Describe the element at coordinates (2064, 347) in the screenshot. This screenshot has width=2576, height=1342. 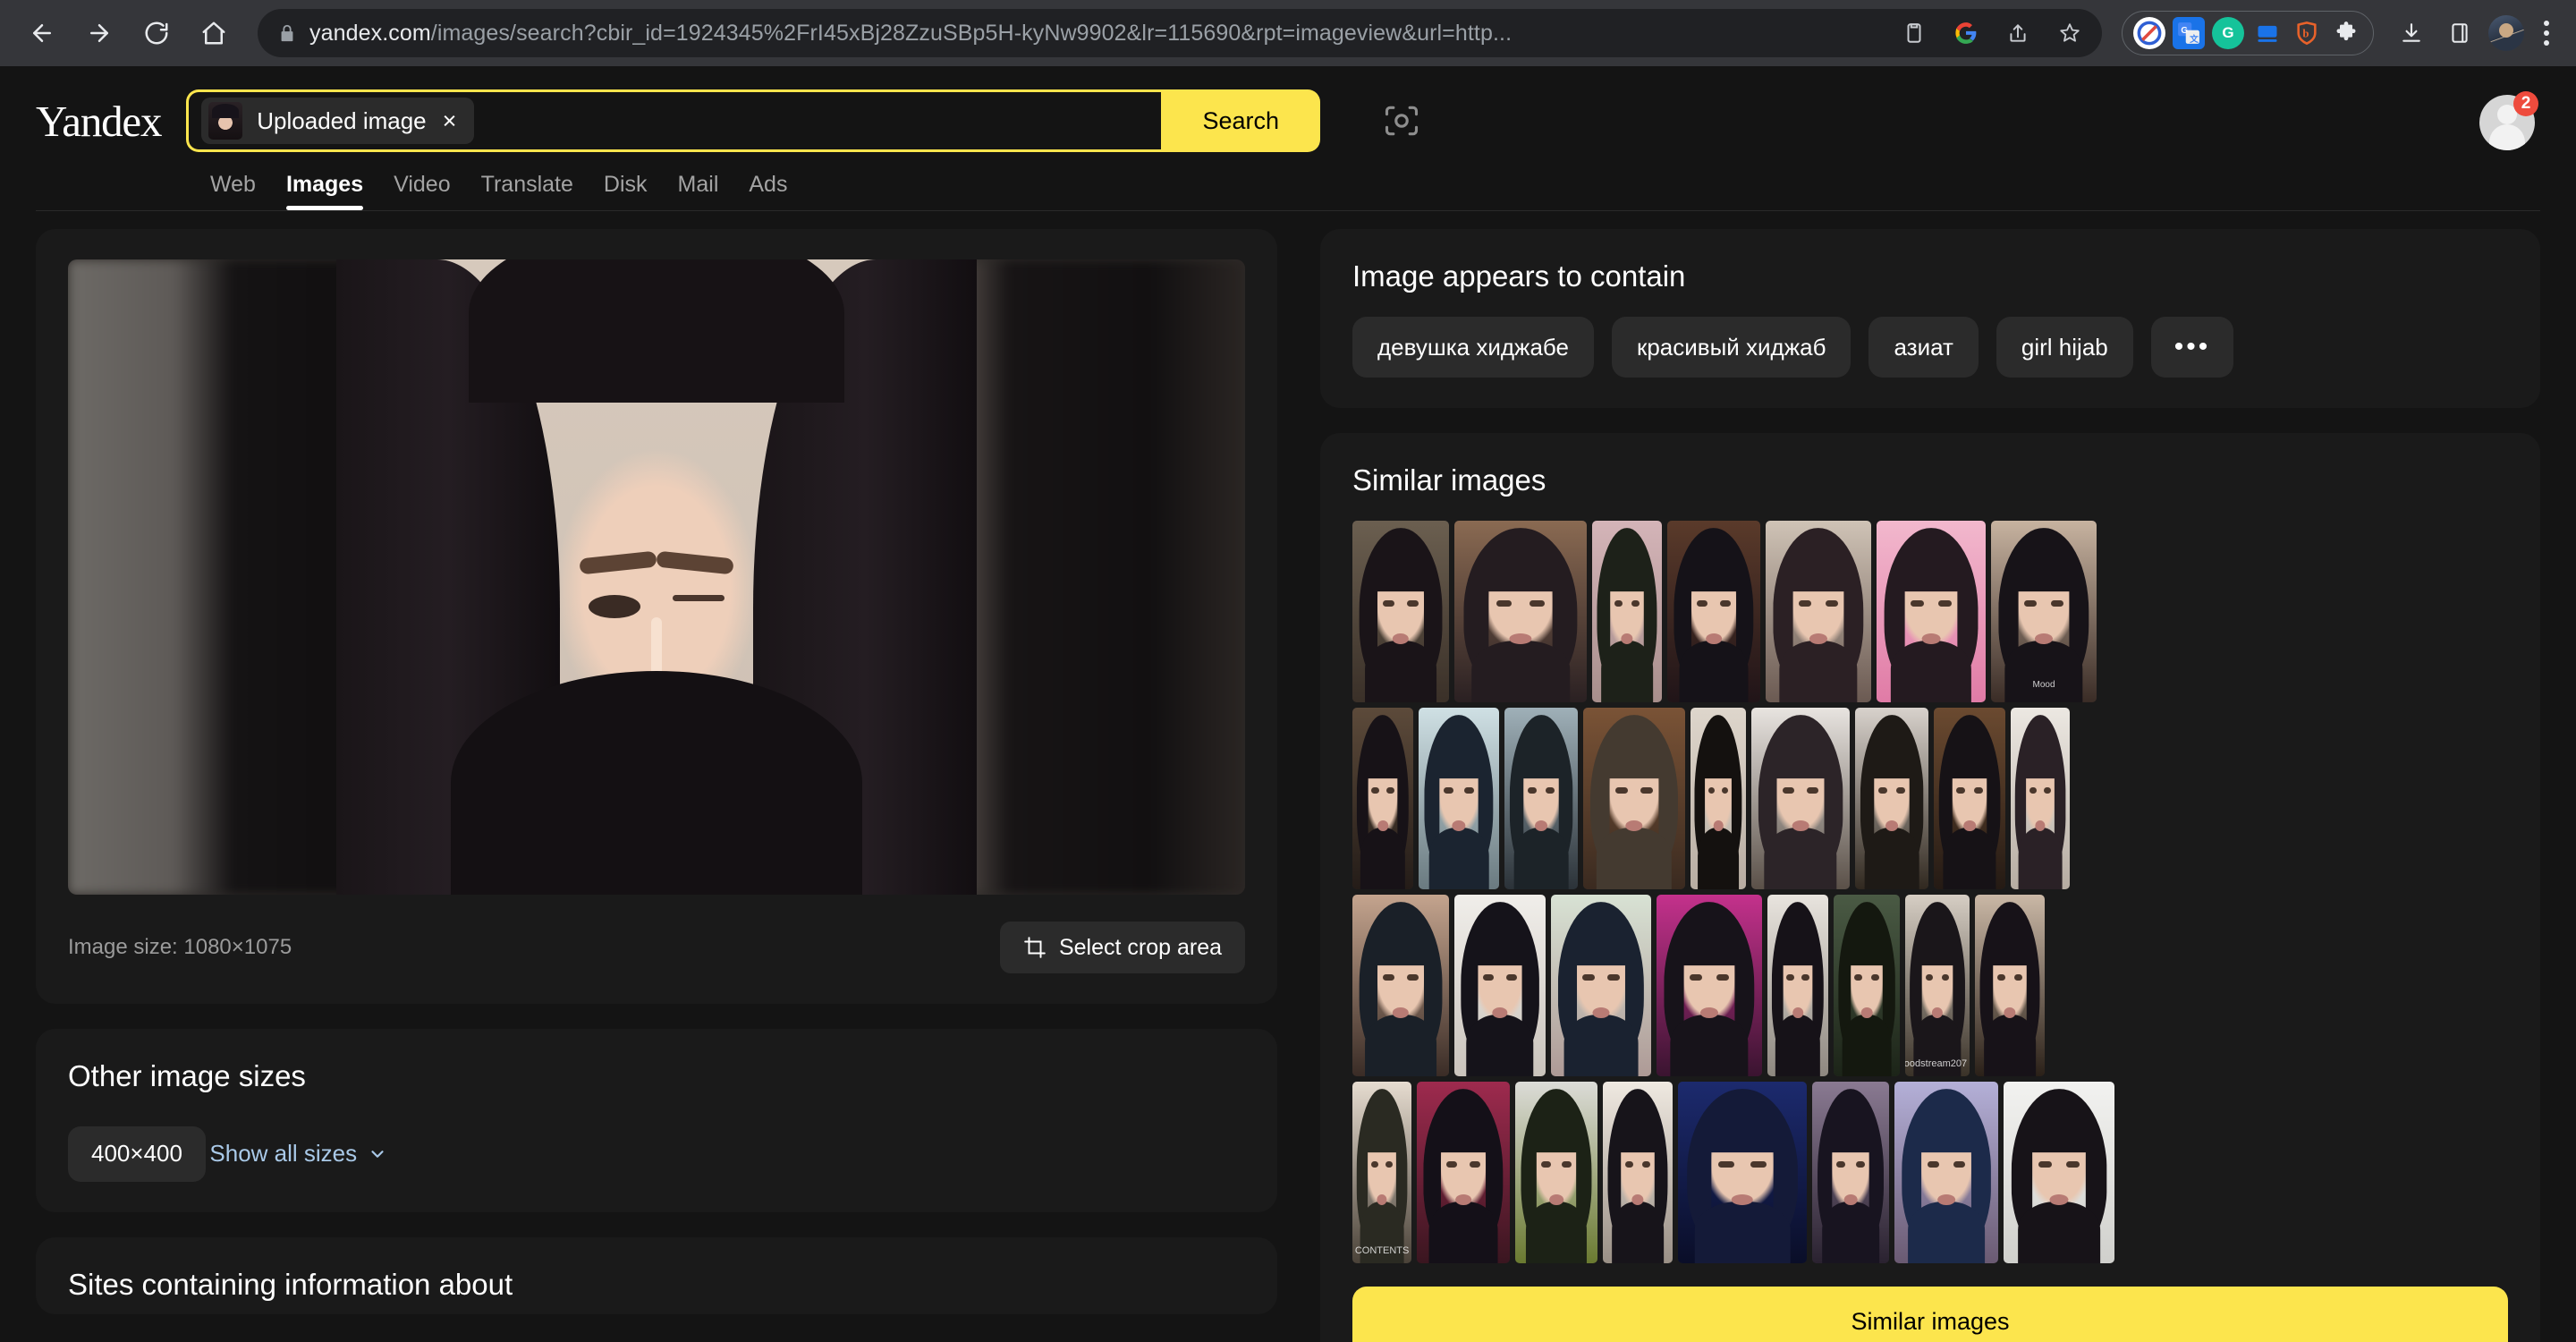
I see `tag-chip: girl hijab` at that location.